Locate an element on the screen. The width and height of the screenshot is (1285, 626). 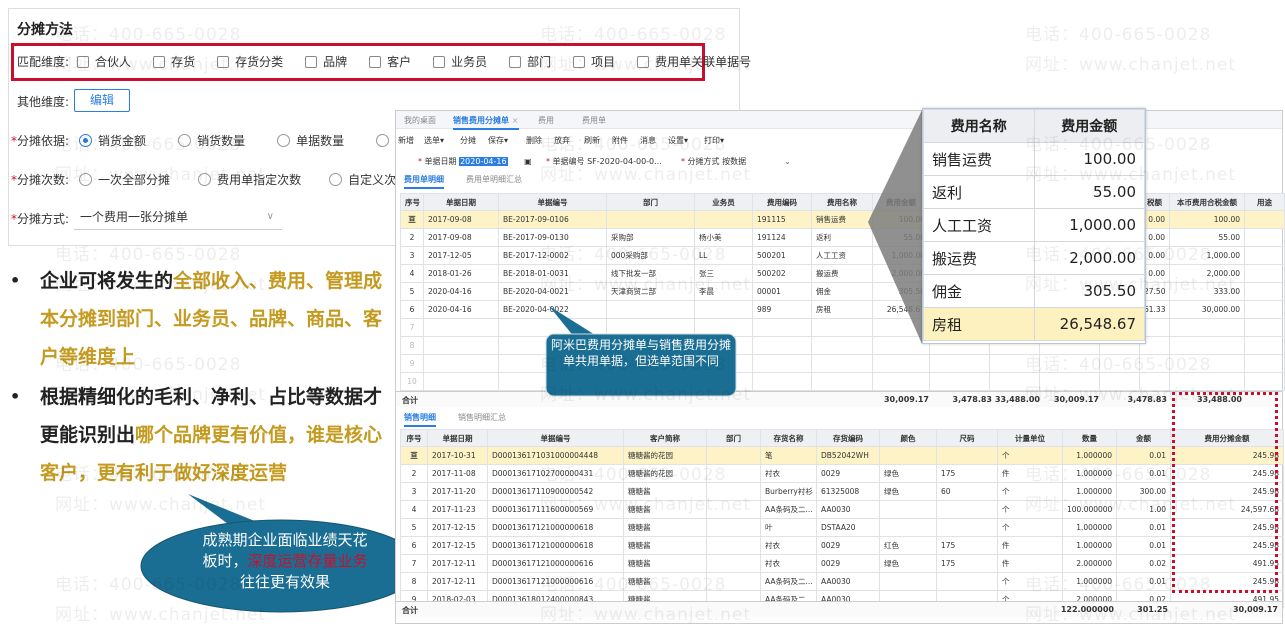
magnifier-row: 返利 55.00 is located at coordinates (1034, 192).